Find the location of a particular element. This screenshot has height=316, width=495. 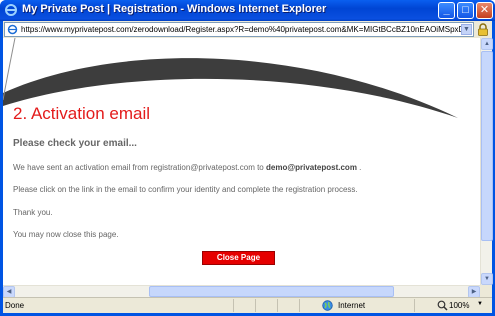

security-zone: Internet is located at coordinates (356, 305).